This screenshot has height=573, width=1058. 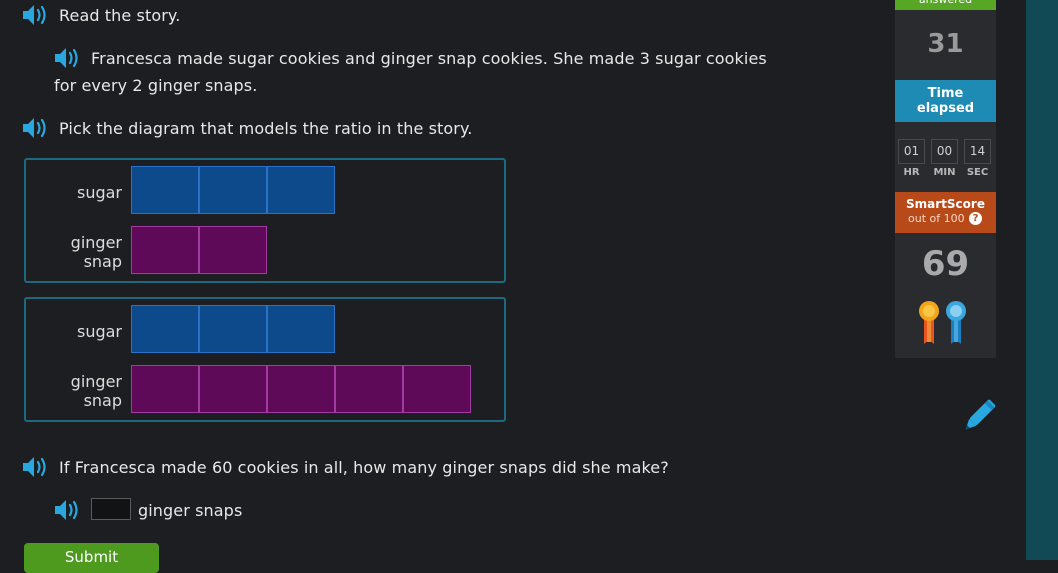 What do you see at coordinates (977, 151) in the screenshot?
I see `seconds-value: 14` at bounding box center [977, 151].